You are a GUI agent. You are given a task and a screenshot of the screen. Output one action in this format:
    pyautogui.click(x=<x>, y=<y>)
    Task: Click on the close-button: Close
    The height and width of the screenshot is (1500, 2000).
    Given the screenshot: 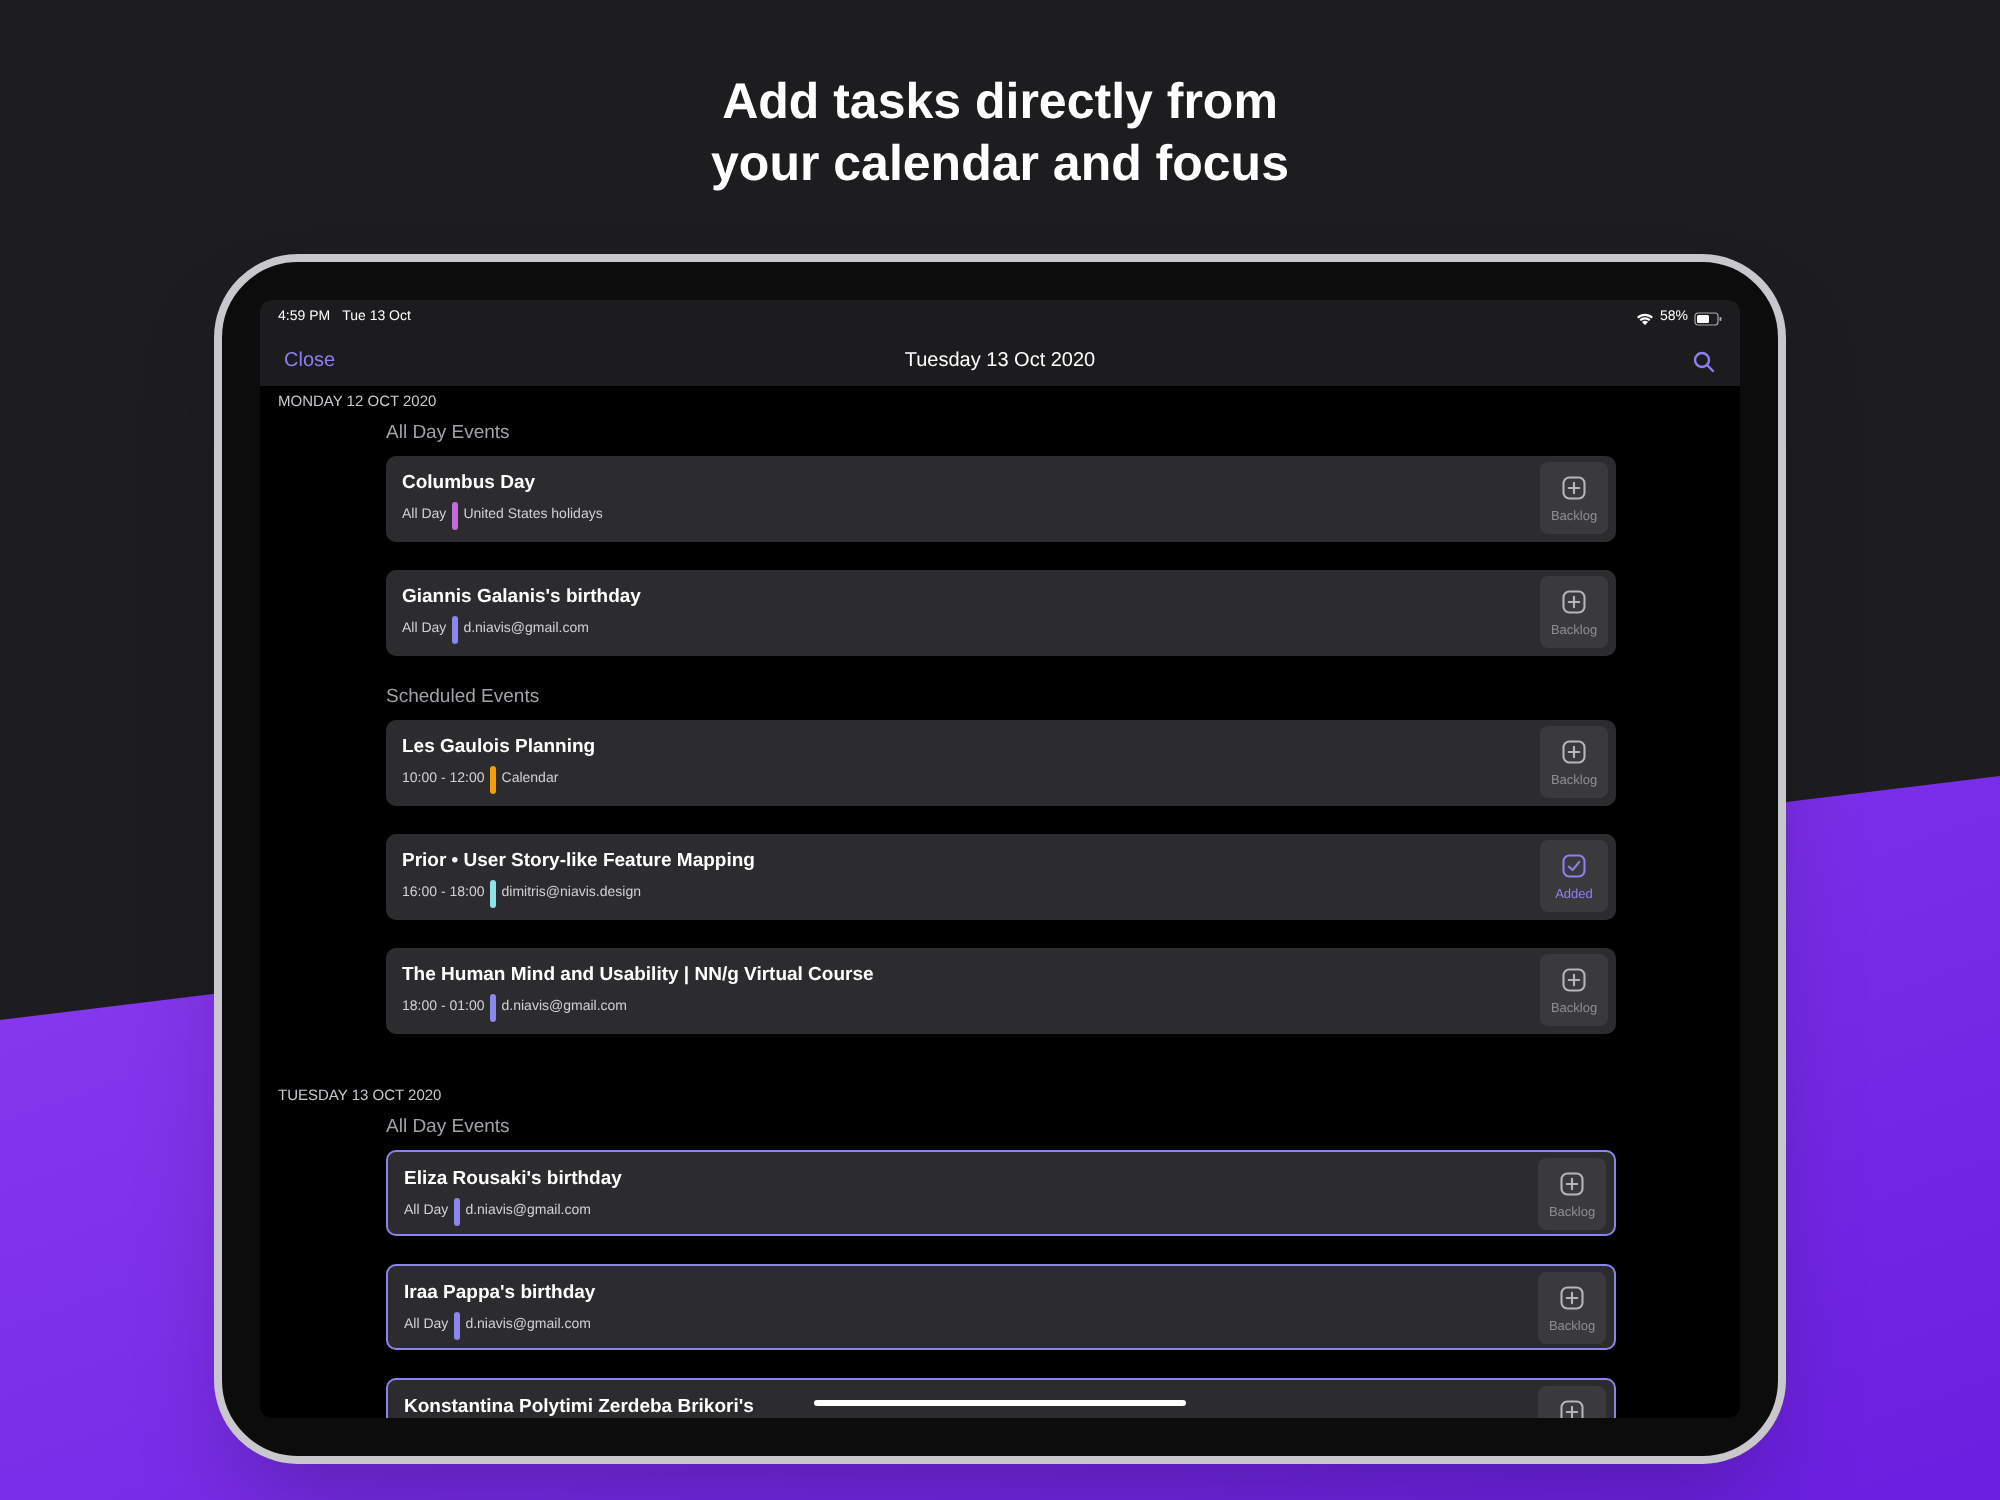 What is the action you would take?
    pyautogui.click(x=310, y=361)
    